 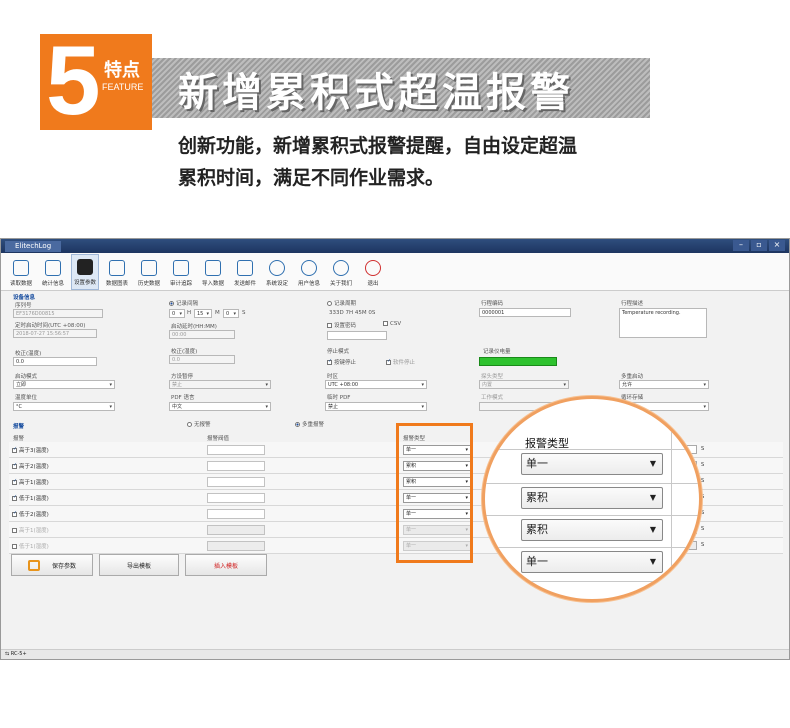 I want to click on alarm-row-label: 高于1(温度), so click(x=30, y=482).